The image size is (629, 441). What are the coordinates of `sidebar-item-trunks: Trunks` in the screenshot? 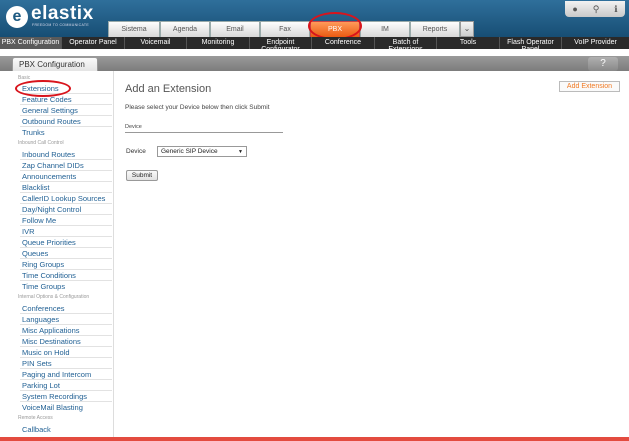 It's located at (33, 132).